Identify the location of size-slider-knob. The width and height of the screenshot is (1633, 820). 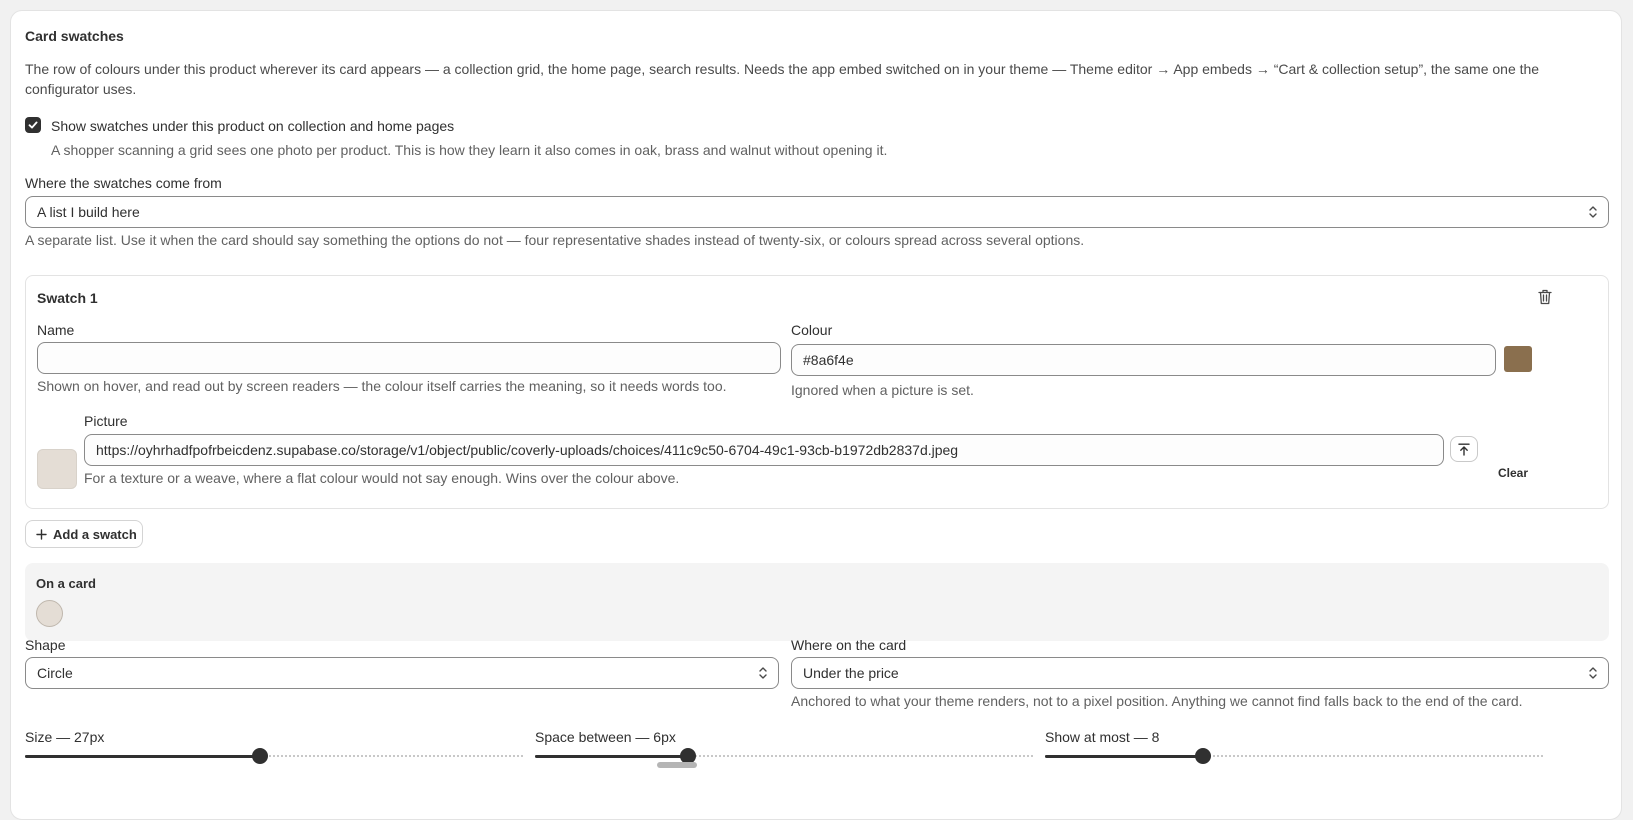
(260, 756).